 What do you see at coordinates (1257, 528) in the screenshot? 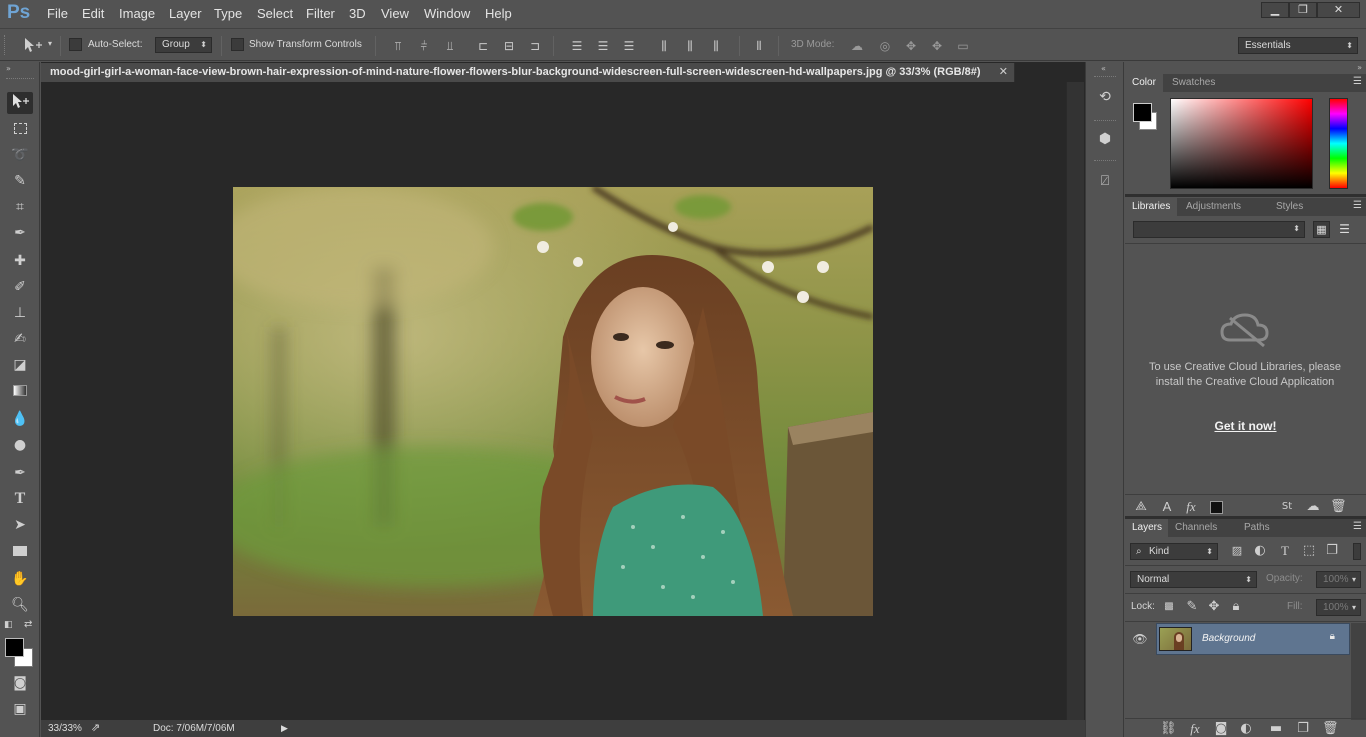
I see `tab-paths: Paths` at bounding box center [1257, 528].